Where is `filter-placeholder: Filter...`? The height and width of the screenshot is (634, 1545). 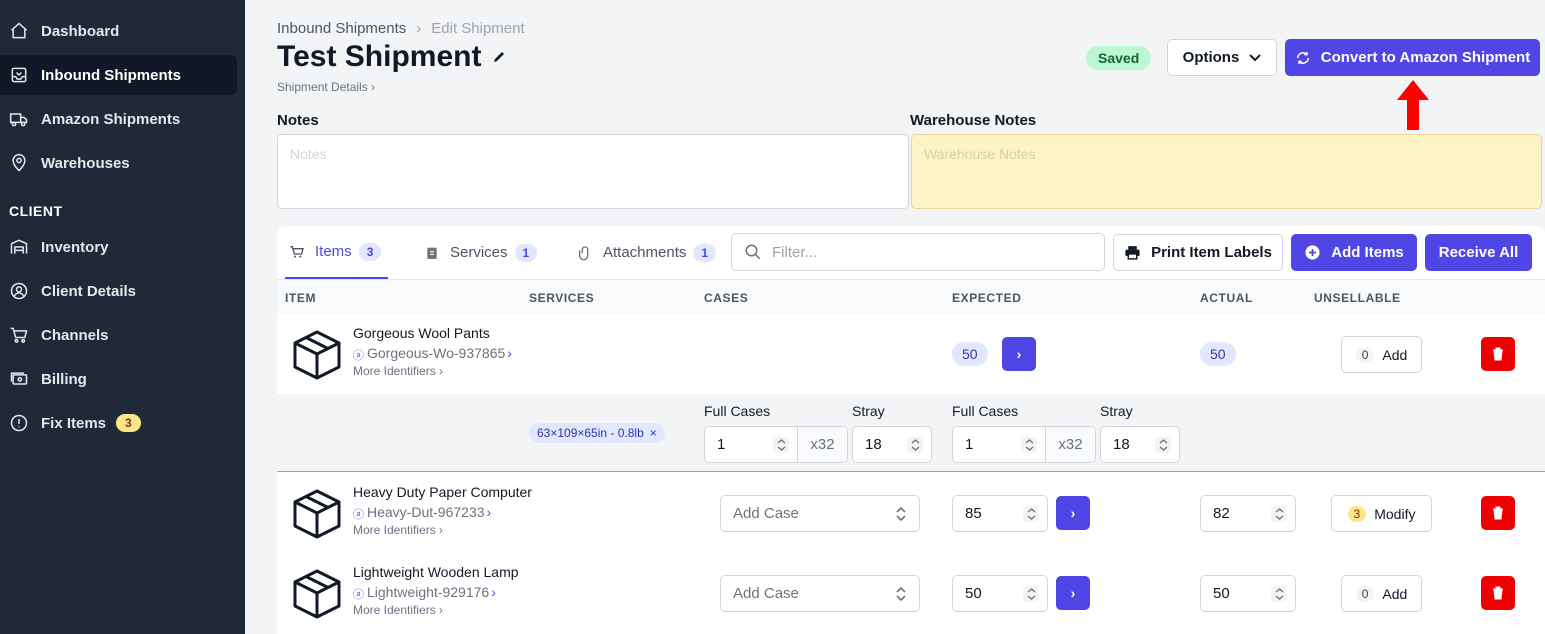 filter-placeholder: Filter... is located at coordinates (795, 252).